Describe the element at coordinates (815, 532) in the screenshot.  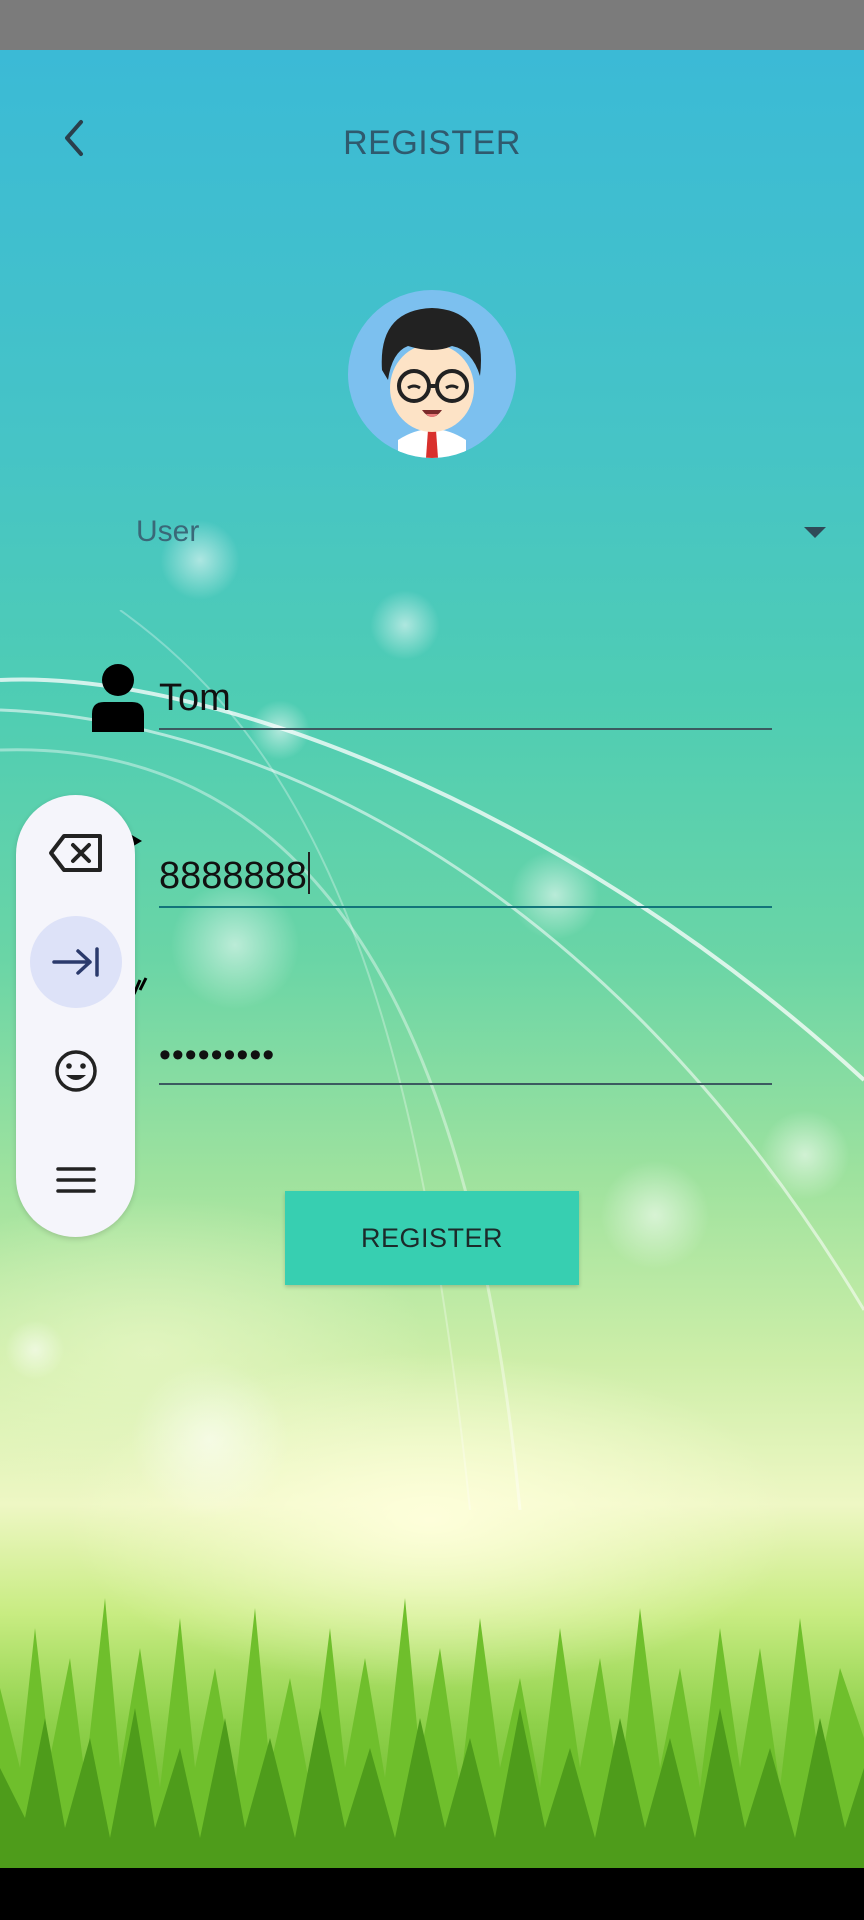
I see `dropdown-arrow-icon` at that location.